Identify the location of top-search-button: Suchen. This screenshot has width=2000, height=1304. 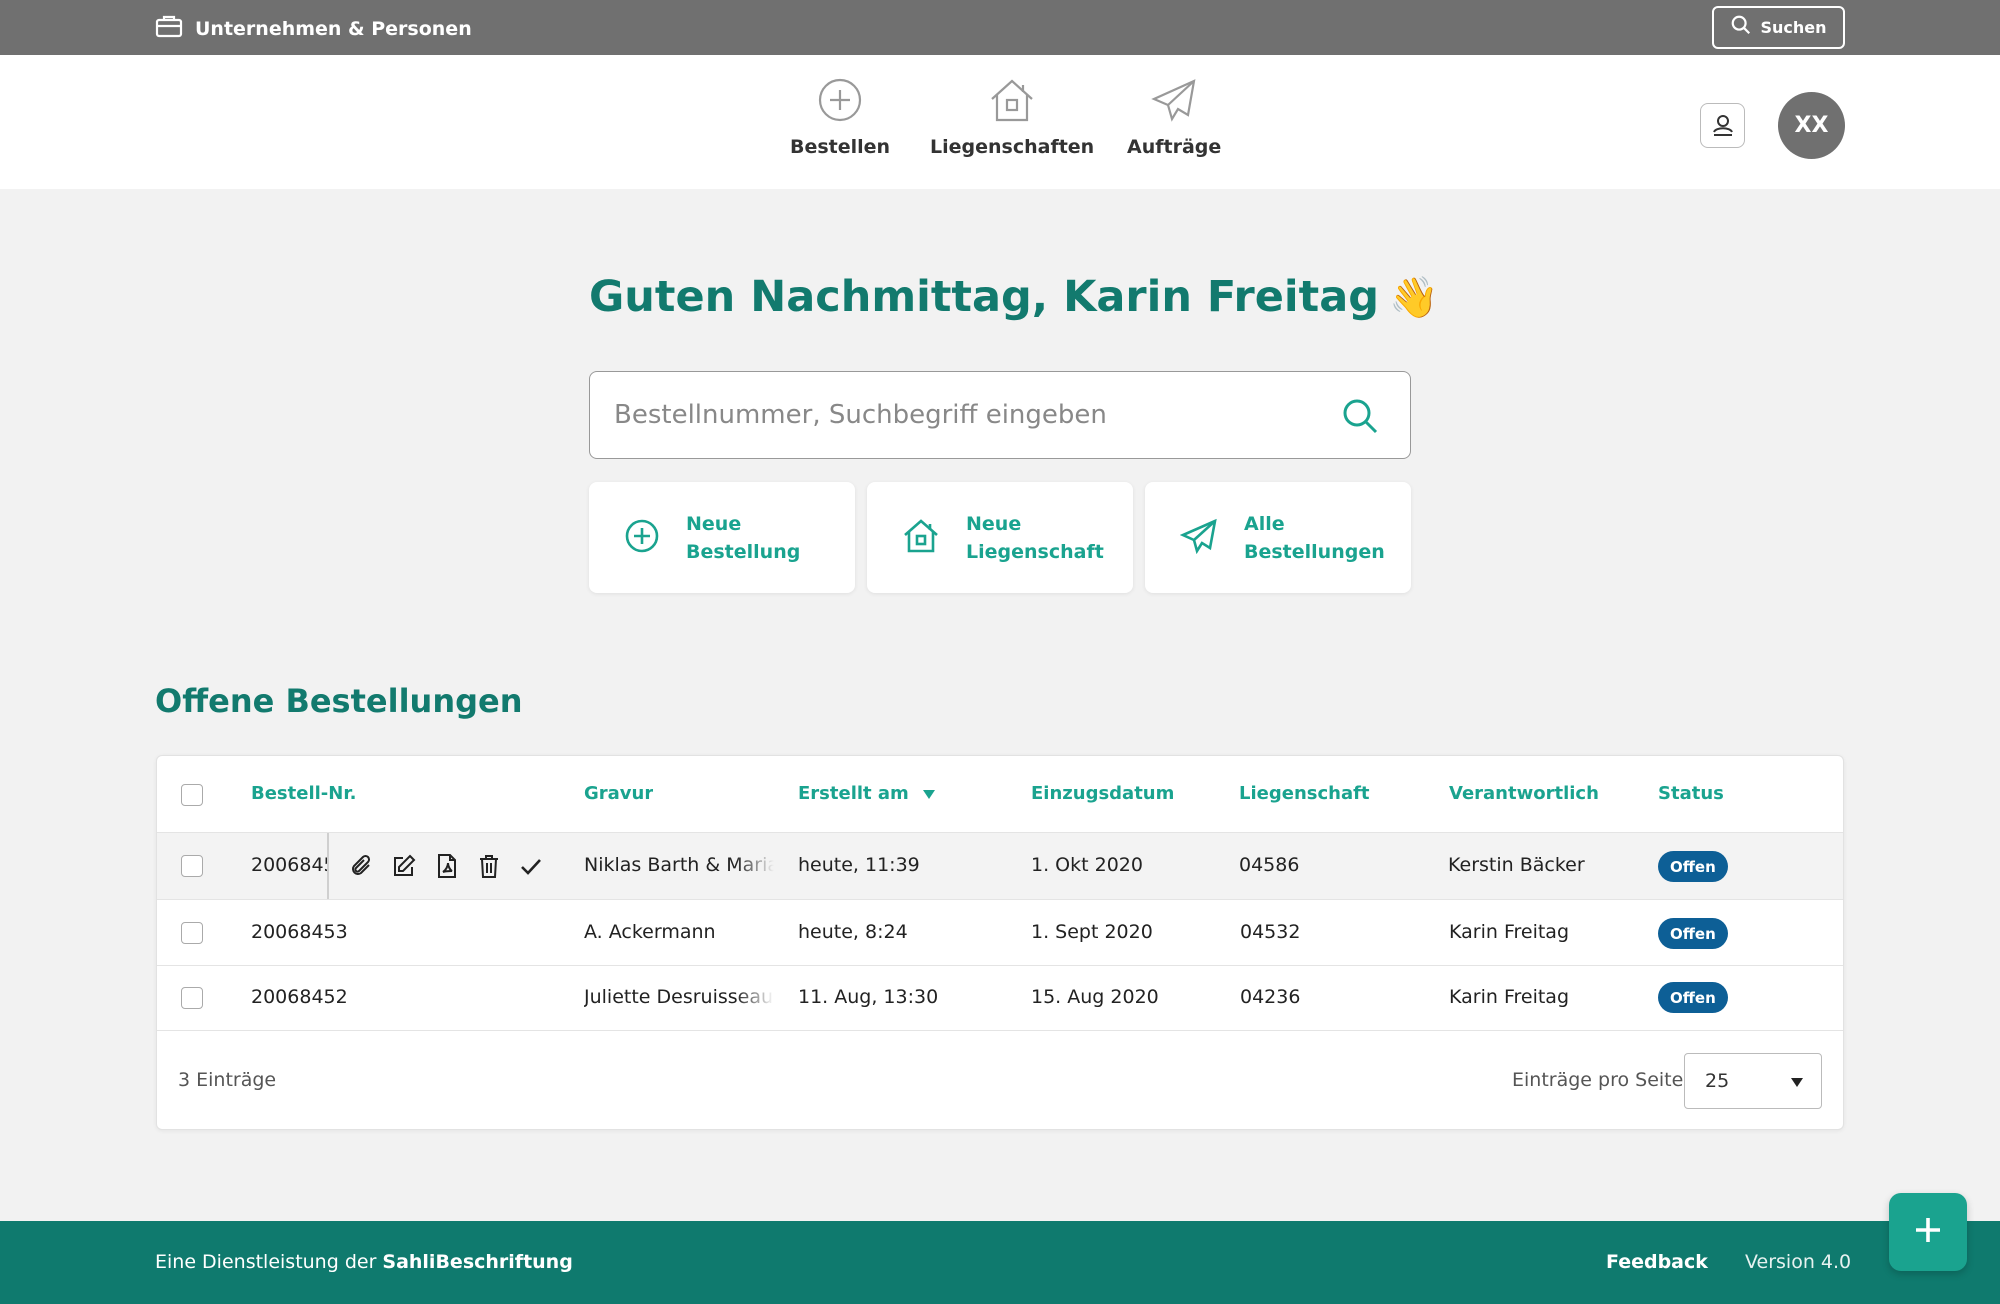
(1778, 27).